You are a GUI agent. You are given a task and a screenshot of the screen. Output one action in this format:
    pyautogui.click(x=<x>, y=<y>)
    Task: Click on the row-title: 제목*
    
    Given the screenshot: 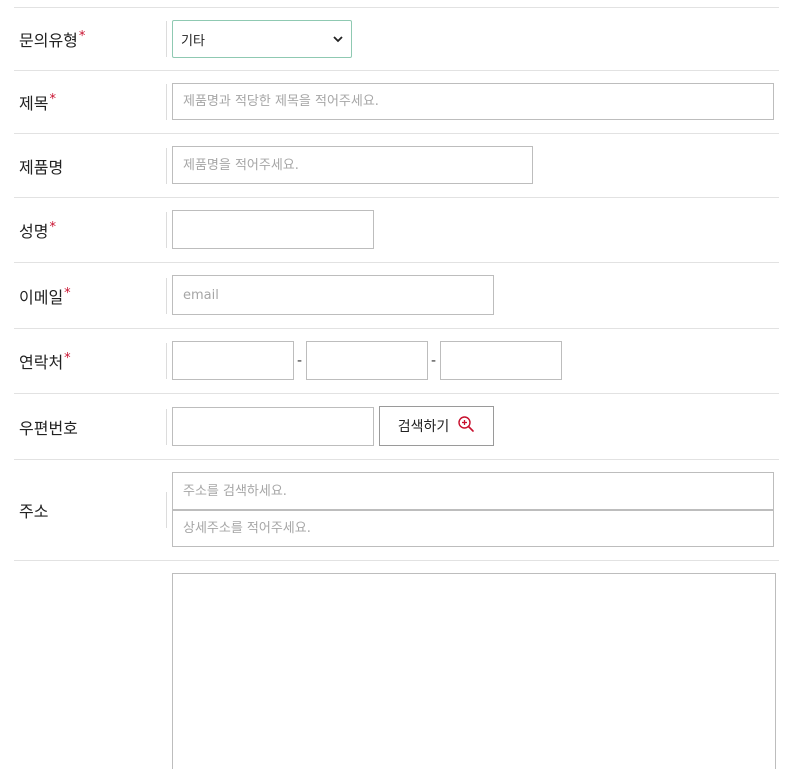 What is the action you would take?
    pyautogui.click(x=396, y=102)
    